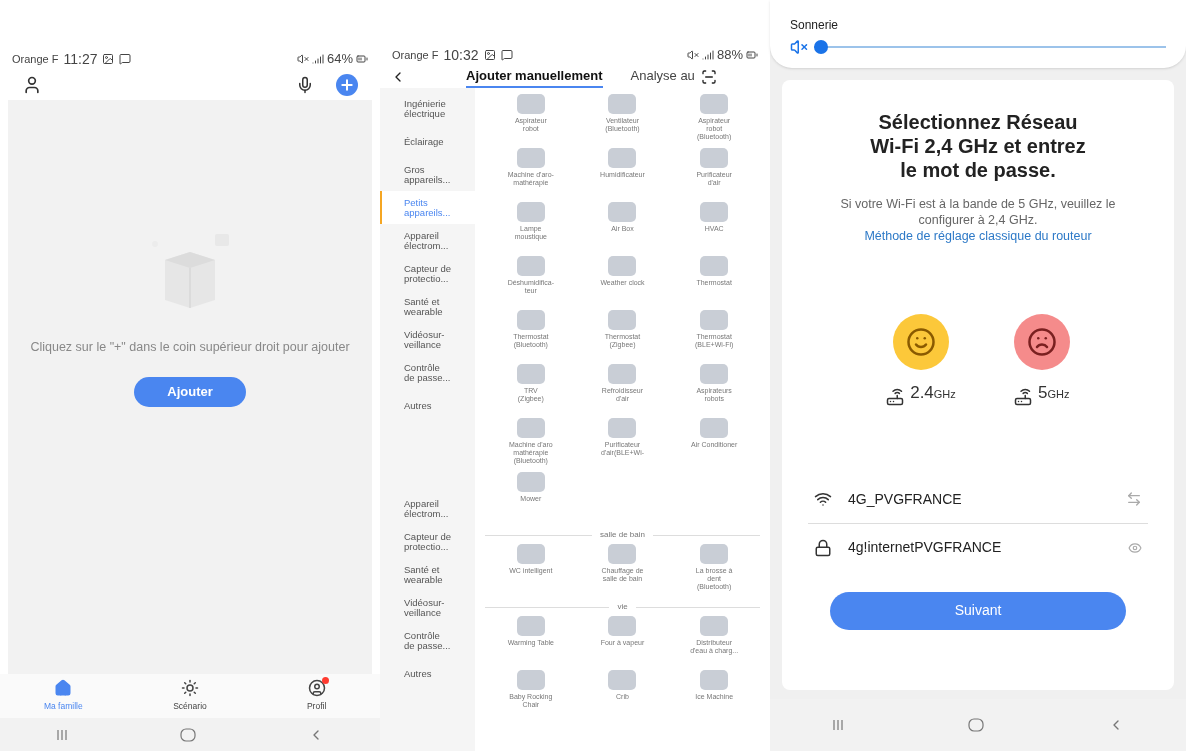 The height and width of the screenshot is (751, 1186). Describe the element at coordinates (305, 85) in the screenshot. I see `microphone-icon` at that location.